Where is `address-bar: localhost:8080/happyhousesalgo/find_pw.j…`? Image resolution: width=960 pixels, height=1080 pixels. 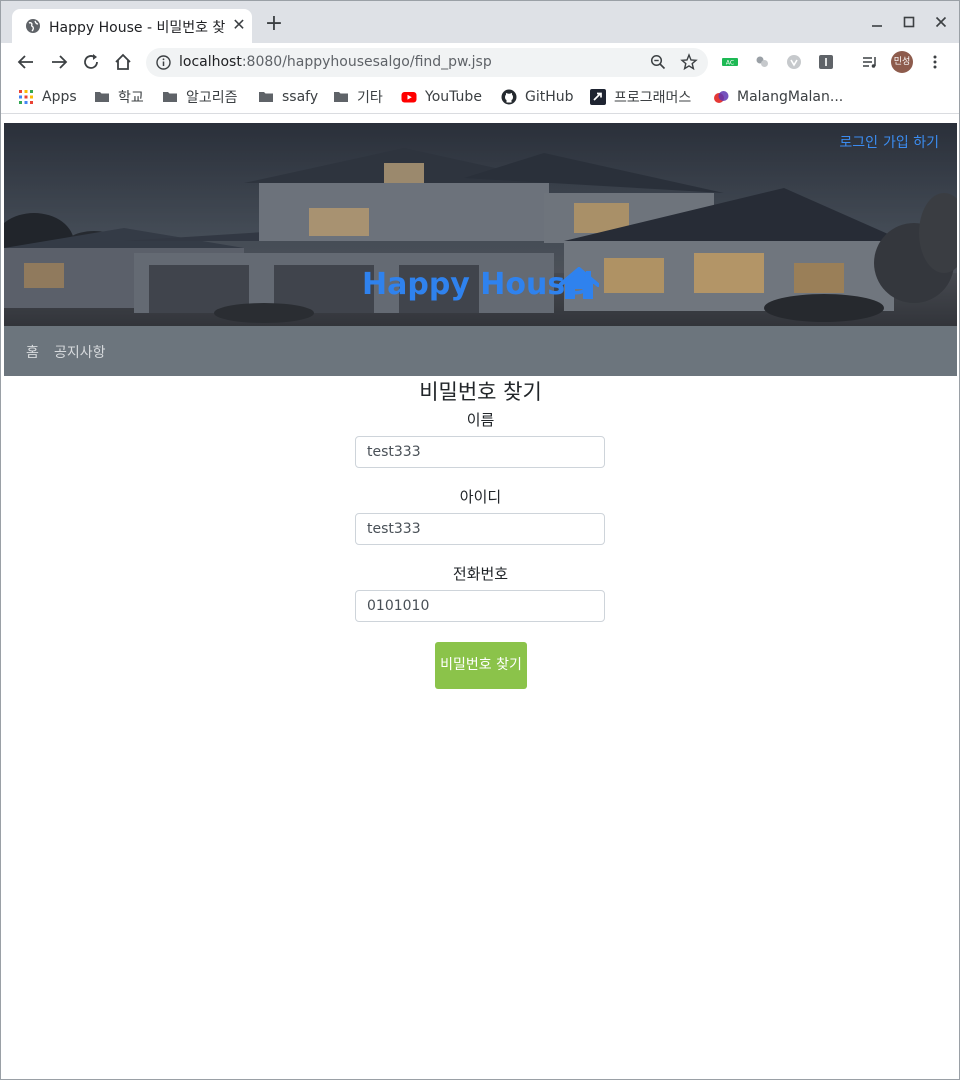 address-bar: localhost:8080/happyhousesalgo/find_pw.j… is located at coordinates (427, 62).